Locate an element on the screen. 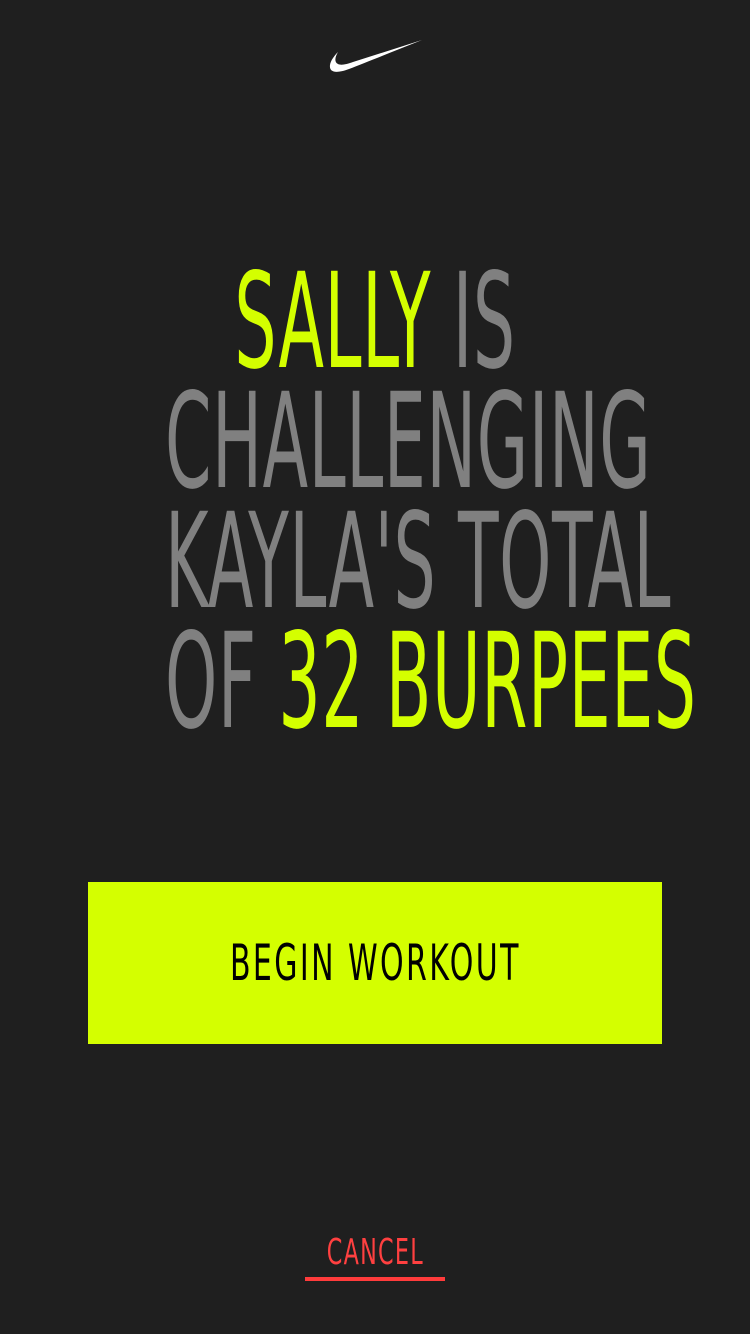  cancel-underline is located at coordinates (375, 1279).